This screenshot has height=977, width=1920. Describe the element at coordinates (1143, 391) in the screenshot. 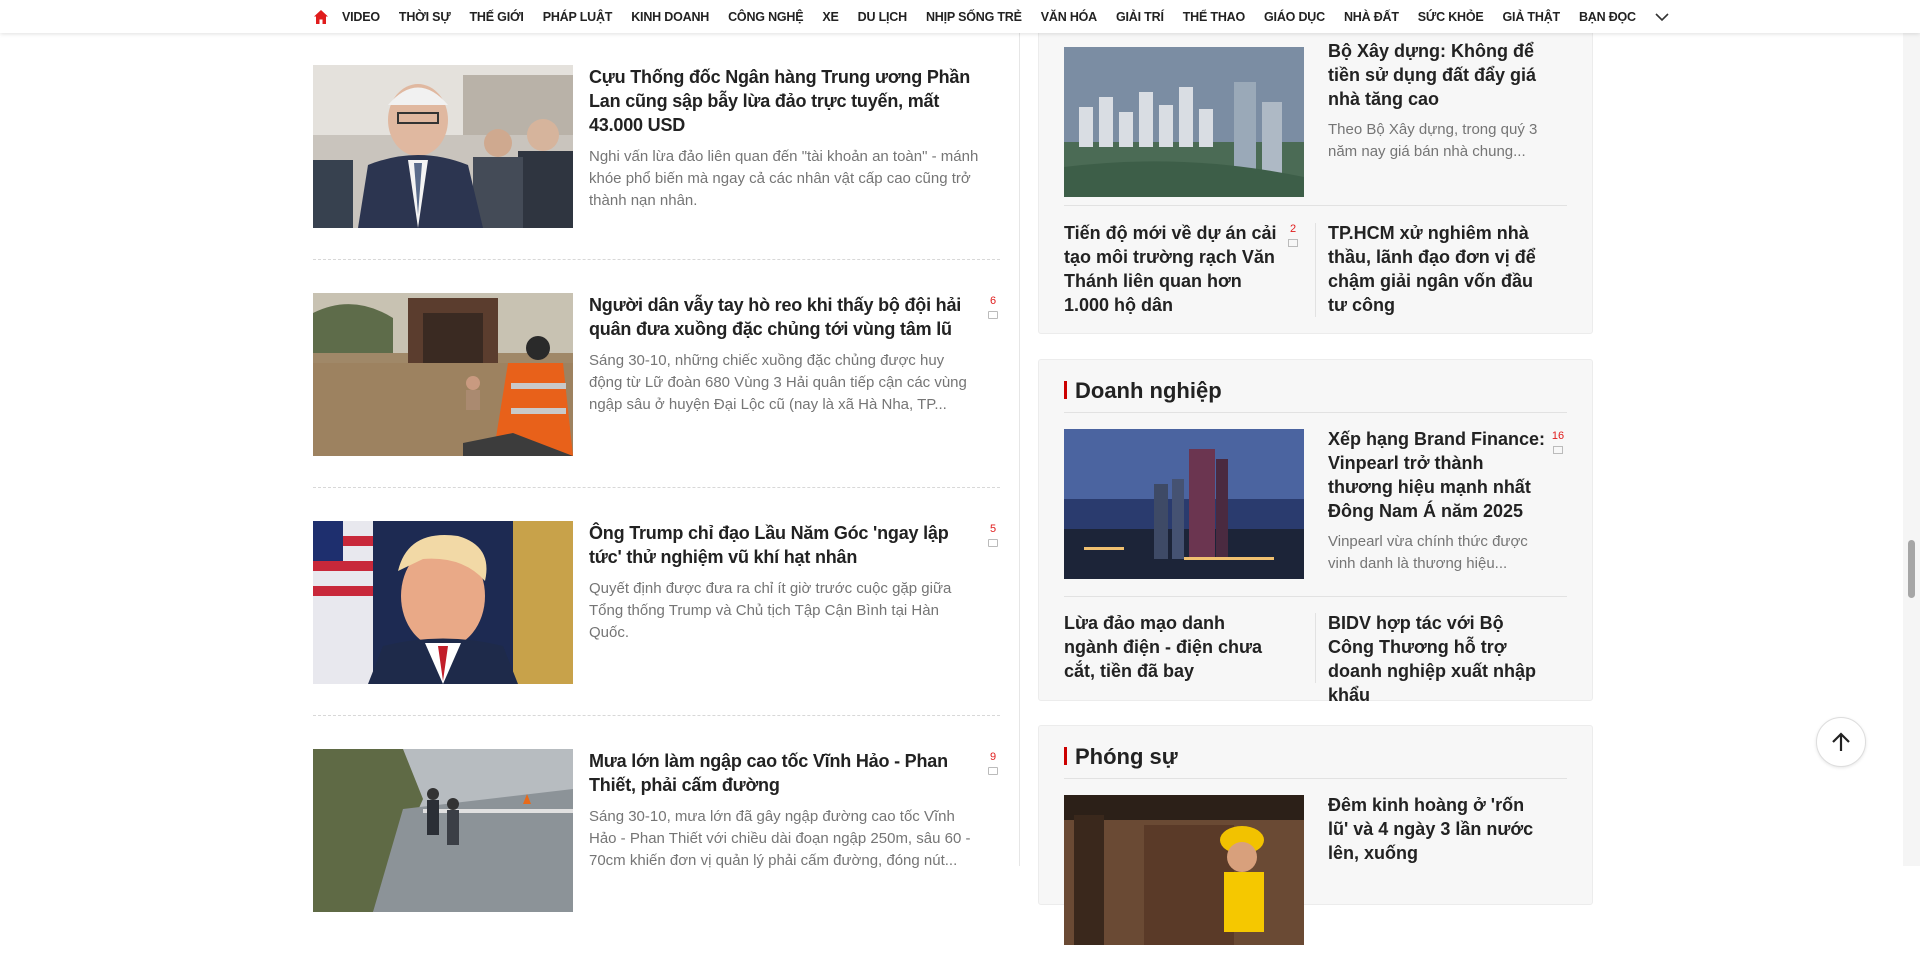

I see `section-heading: Doanh nghiệp` at that location.